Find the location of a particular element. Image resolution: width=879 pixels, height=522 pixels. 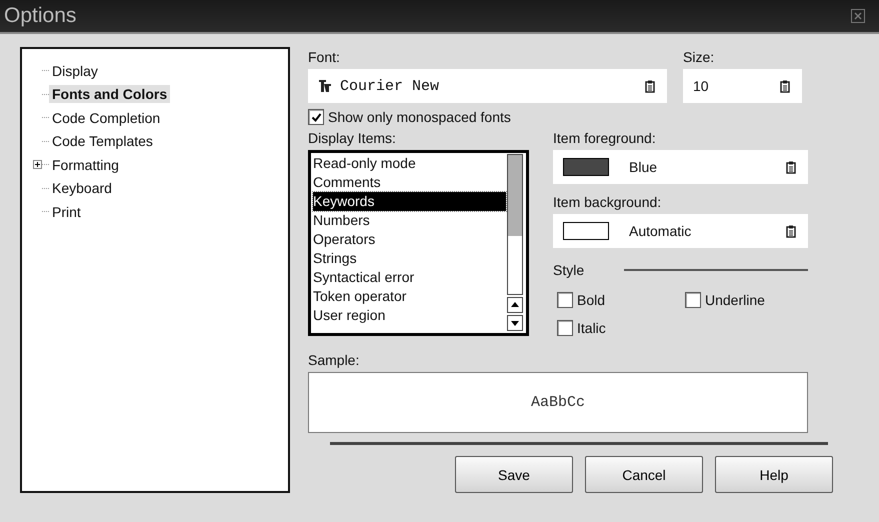

checkbox-label: Show only monospaced fonts is located at coordinates (419, 117).